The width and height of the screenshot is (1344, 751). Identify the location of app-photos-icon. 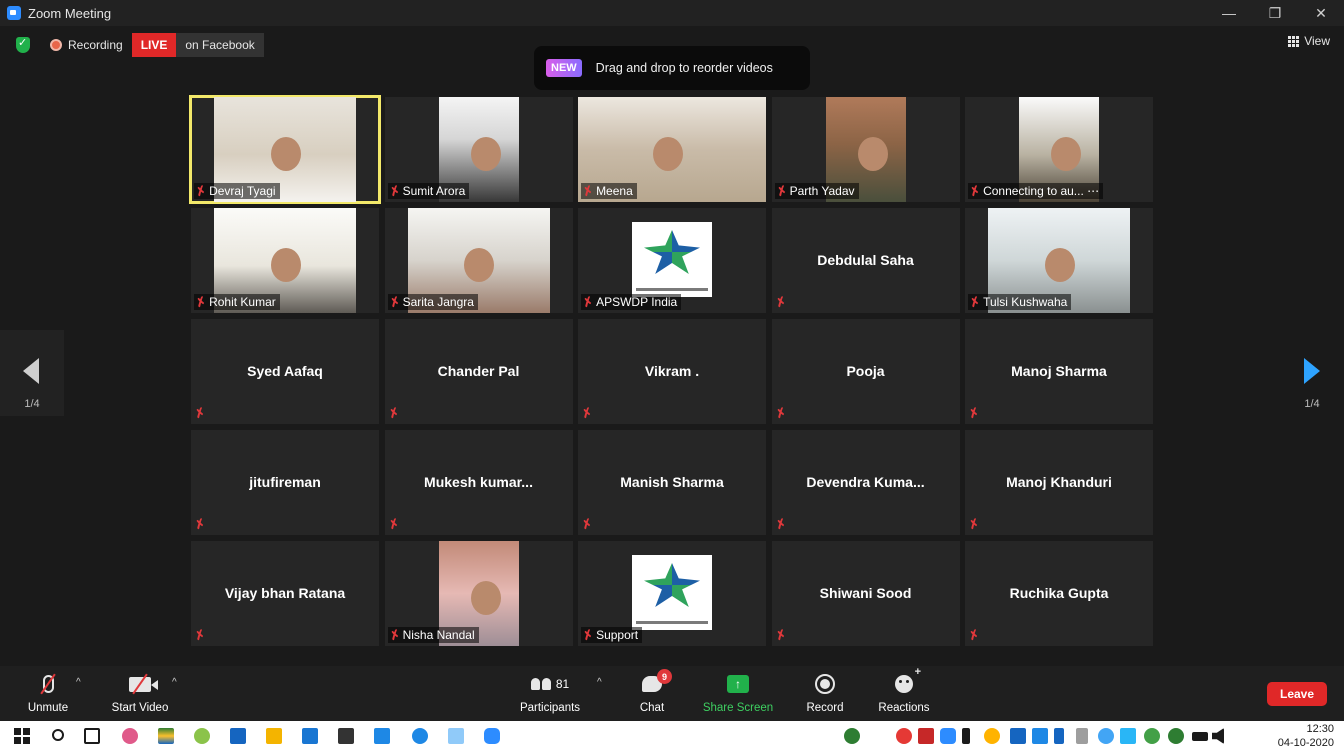
(202, 736).